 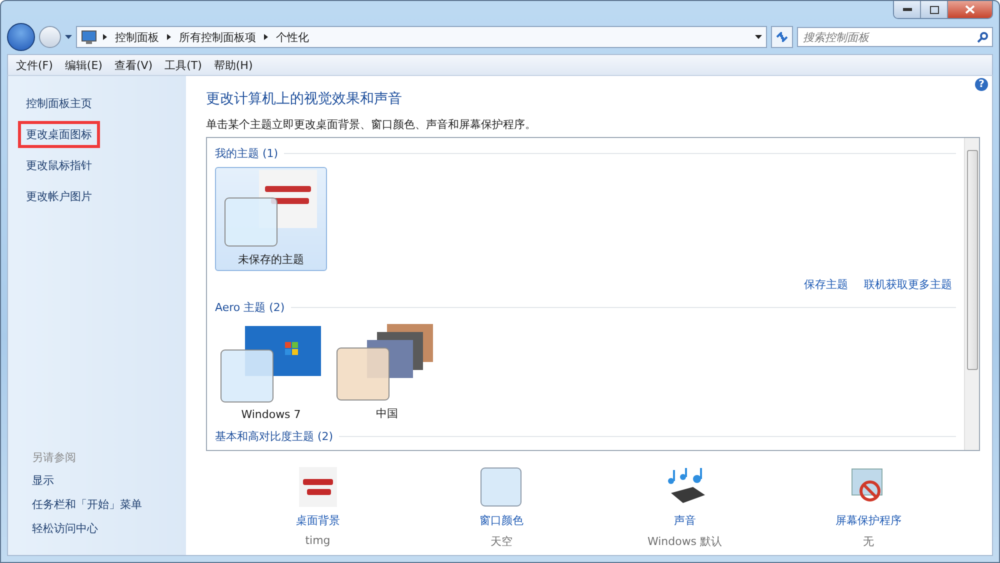 What do you see at coordinates (83, 65) in the screenshot?
I see `menu-item: 编辑(E)` at bounding box center [83, 65].